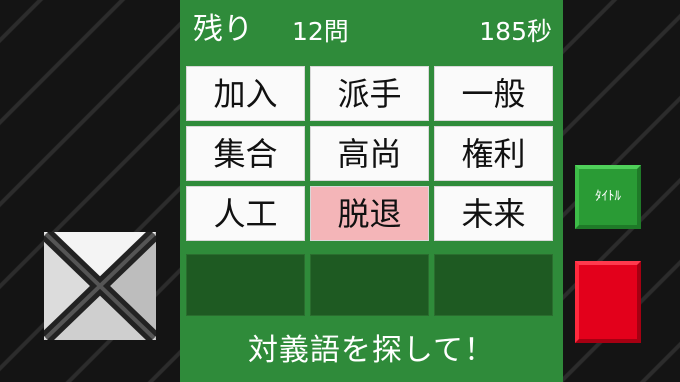  Describe the element at coordinates (320, 31) in the screenshot. I see `remaining-count: 12問` at that location.